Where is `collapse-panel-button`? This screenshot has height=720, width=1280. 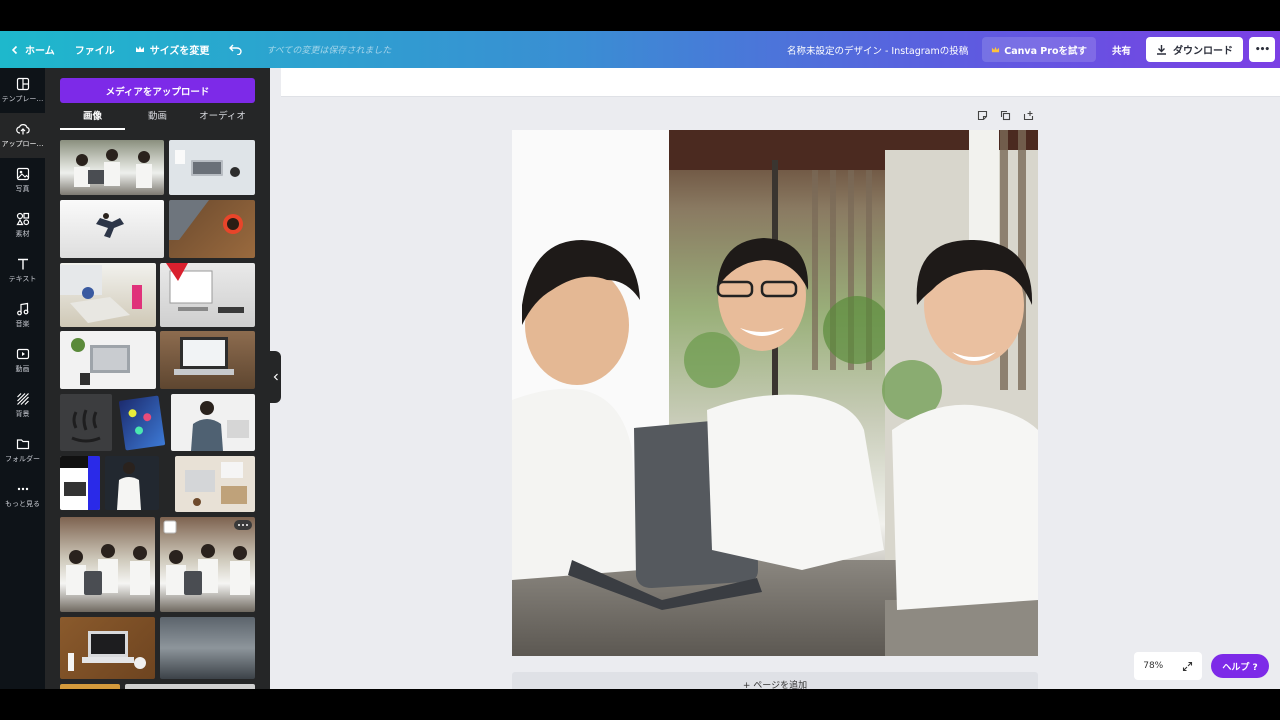
collapse-panel-button is located at coordinates (275, 377).